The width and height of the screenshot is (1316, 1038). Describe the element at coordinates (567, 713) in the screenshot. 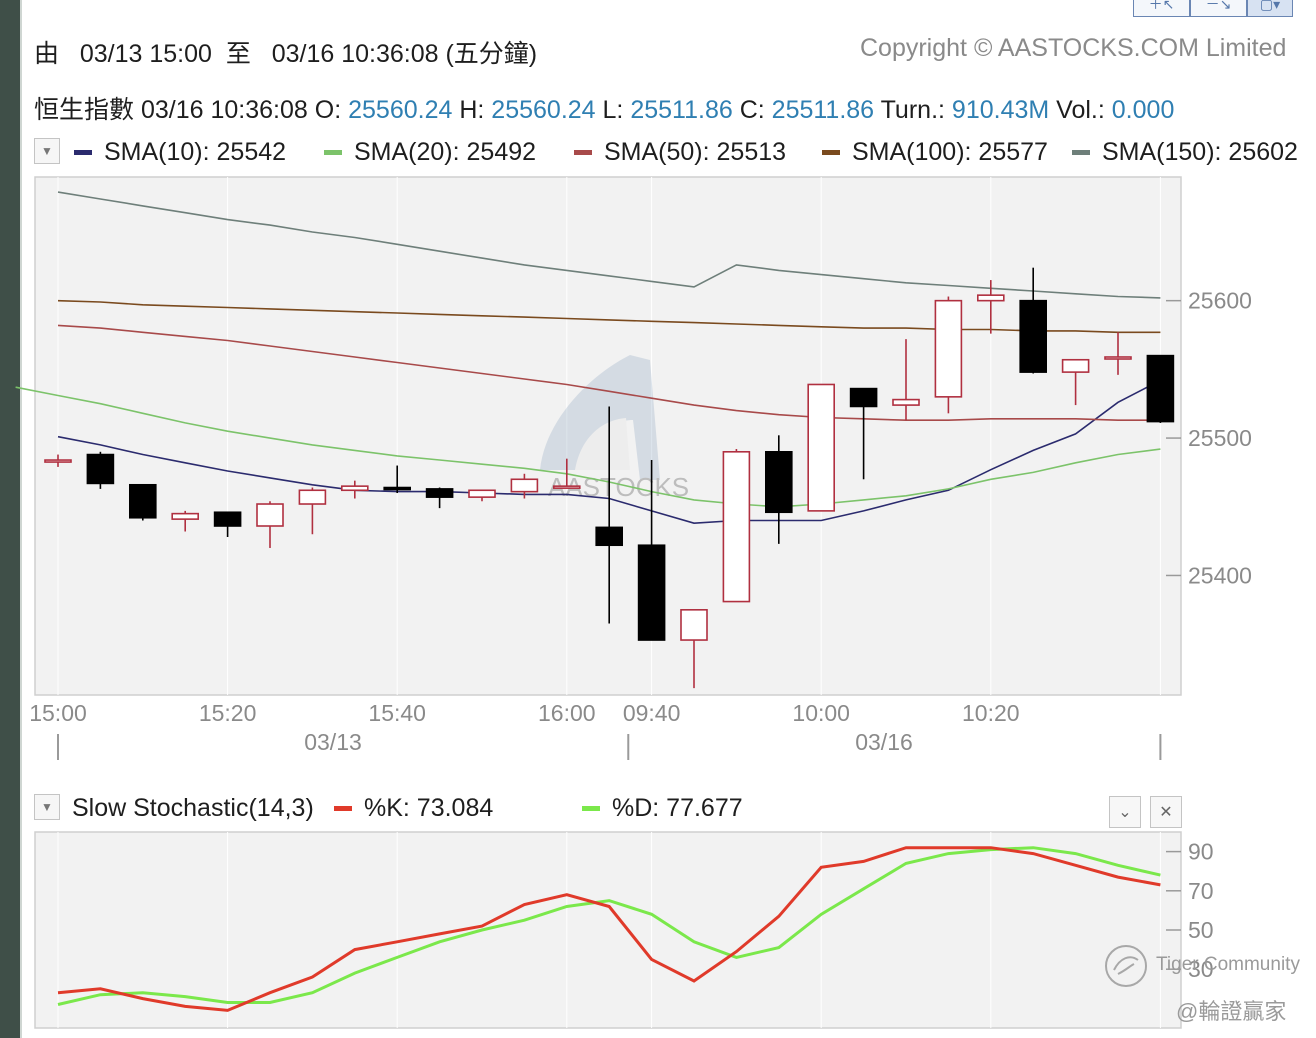

I see `x-tick-label: 16:00` at that location.